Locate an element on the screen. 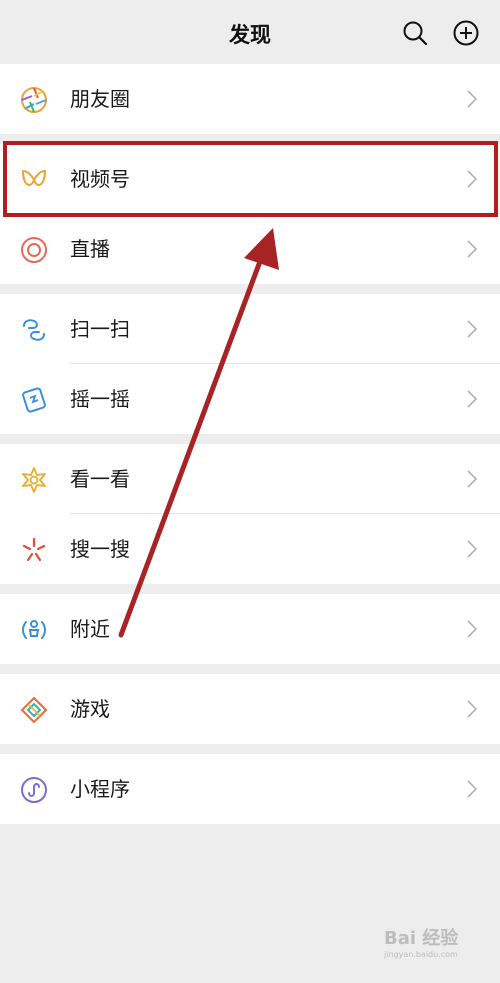 The height and width of the screenshot is (983, 500). menu-item-moments: 朋友圈 is located at coordinates (250, 99).